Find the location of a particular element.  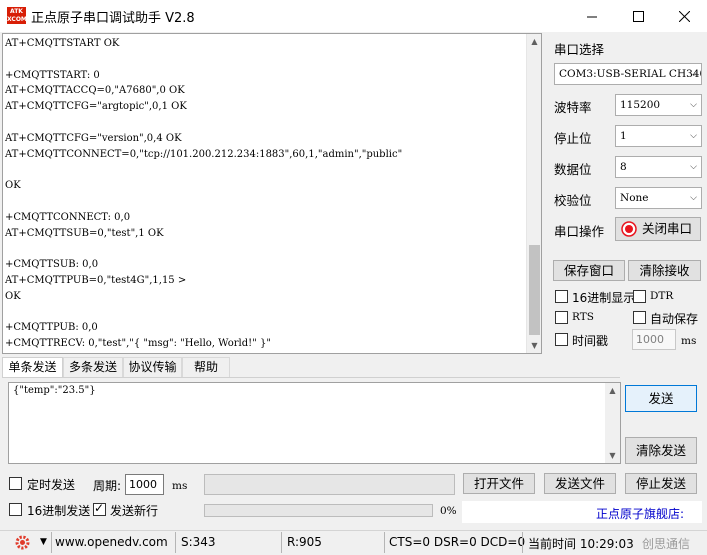

minimize-icon is located at coordinates (591, 16).